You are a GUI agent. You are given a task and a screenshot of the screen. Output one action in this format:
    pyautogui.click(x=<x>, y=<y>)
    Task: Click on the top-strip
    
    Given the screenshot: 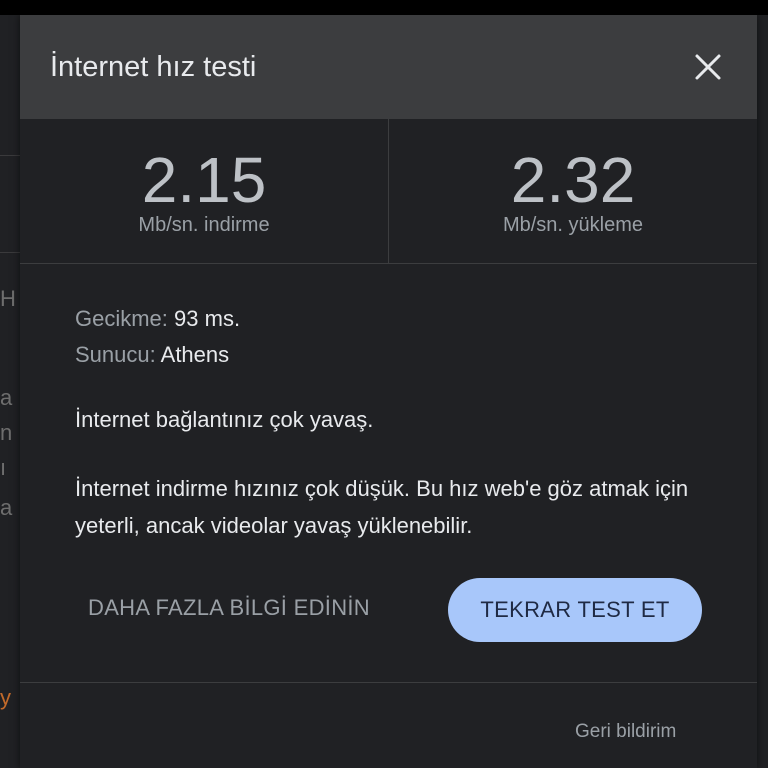 What is the action you would take?
    pyautogui.click(x=384, y=7)
    